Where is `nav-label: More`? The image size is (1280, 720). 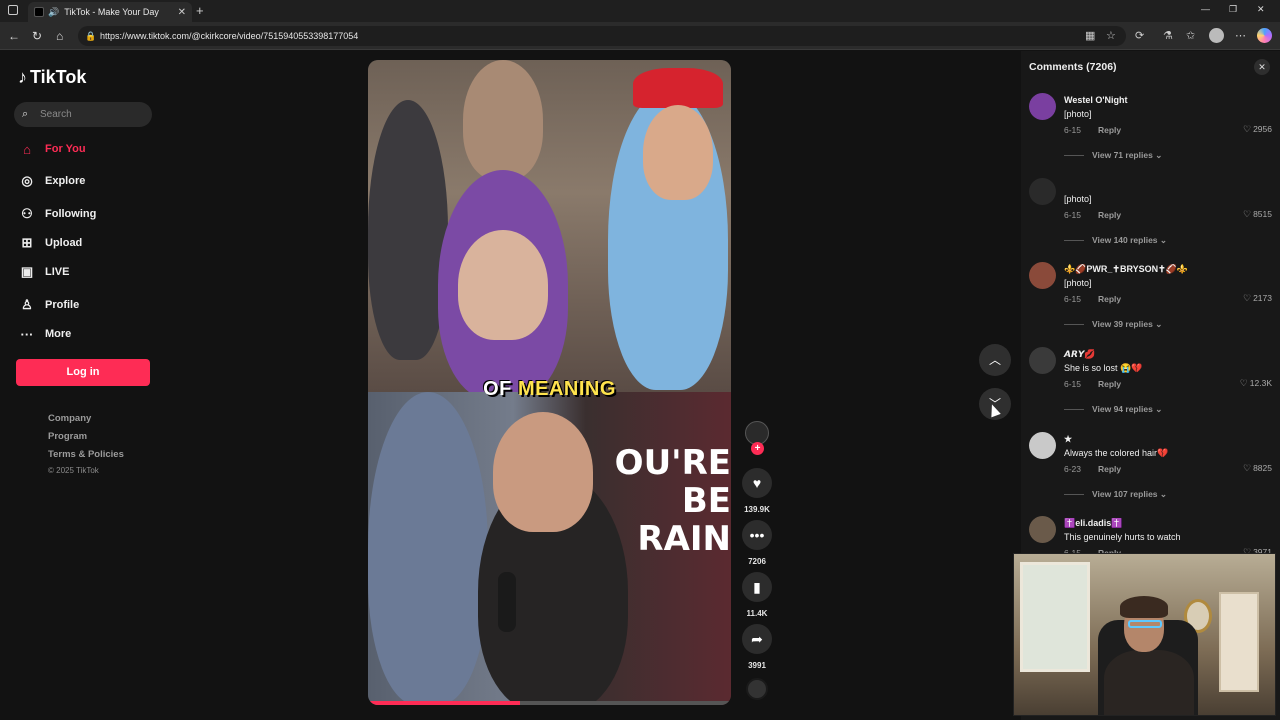 nav-label: More is located at coordinates (58, 334).